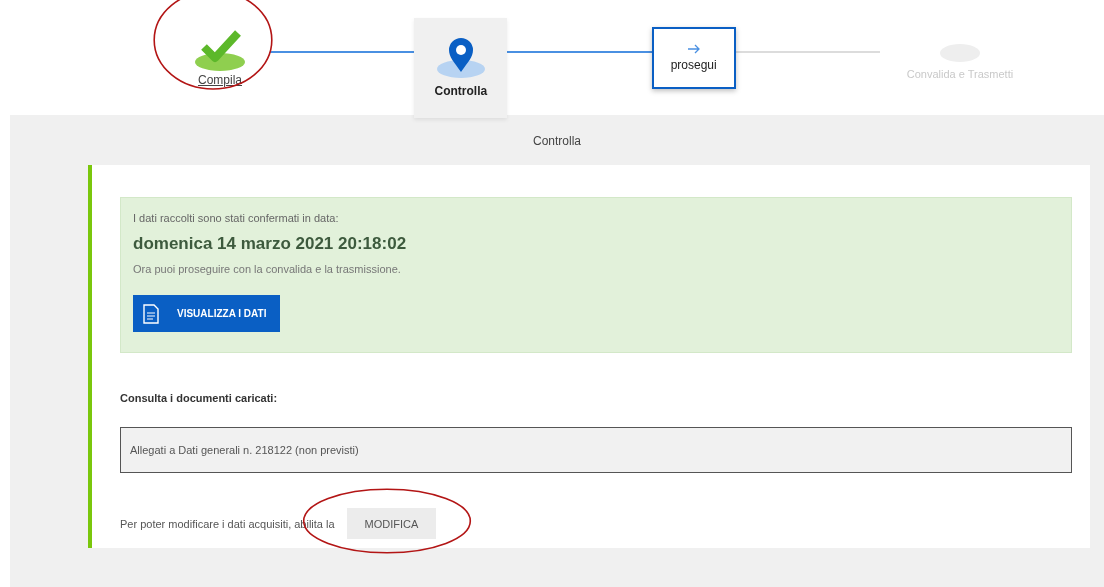 The height and width of the screenshot is (587, 1104). What do you see at coordinates (693, 57) in the screenshot?
I see `continue-button: prosegui` at bounding box center [693, 57].